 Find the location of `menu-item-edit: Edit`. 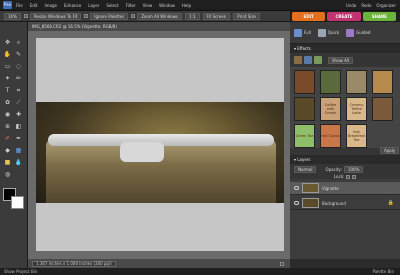

menu-item-edit: Edit is located at coordinates (34, 5).